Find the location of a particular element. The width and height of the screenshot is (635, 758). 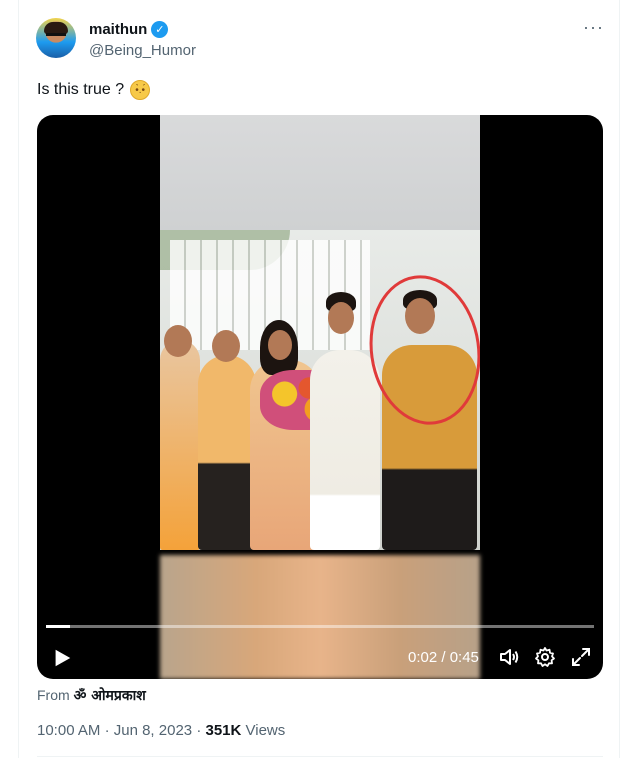

avatar is located at coordinates (56, 38).